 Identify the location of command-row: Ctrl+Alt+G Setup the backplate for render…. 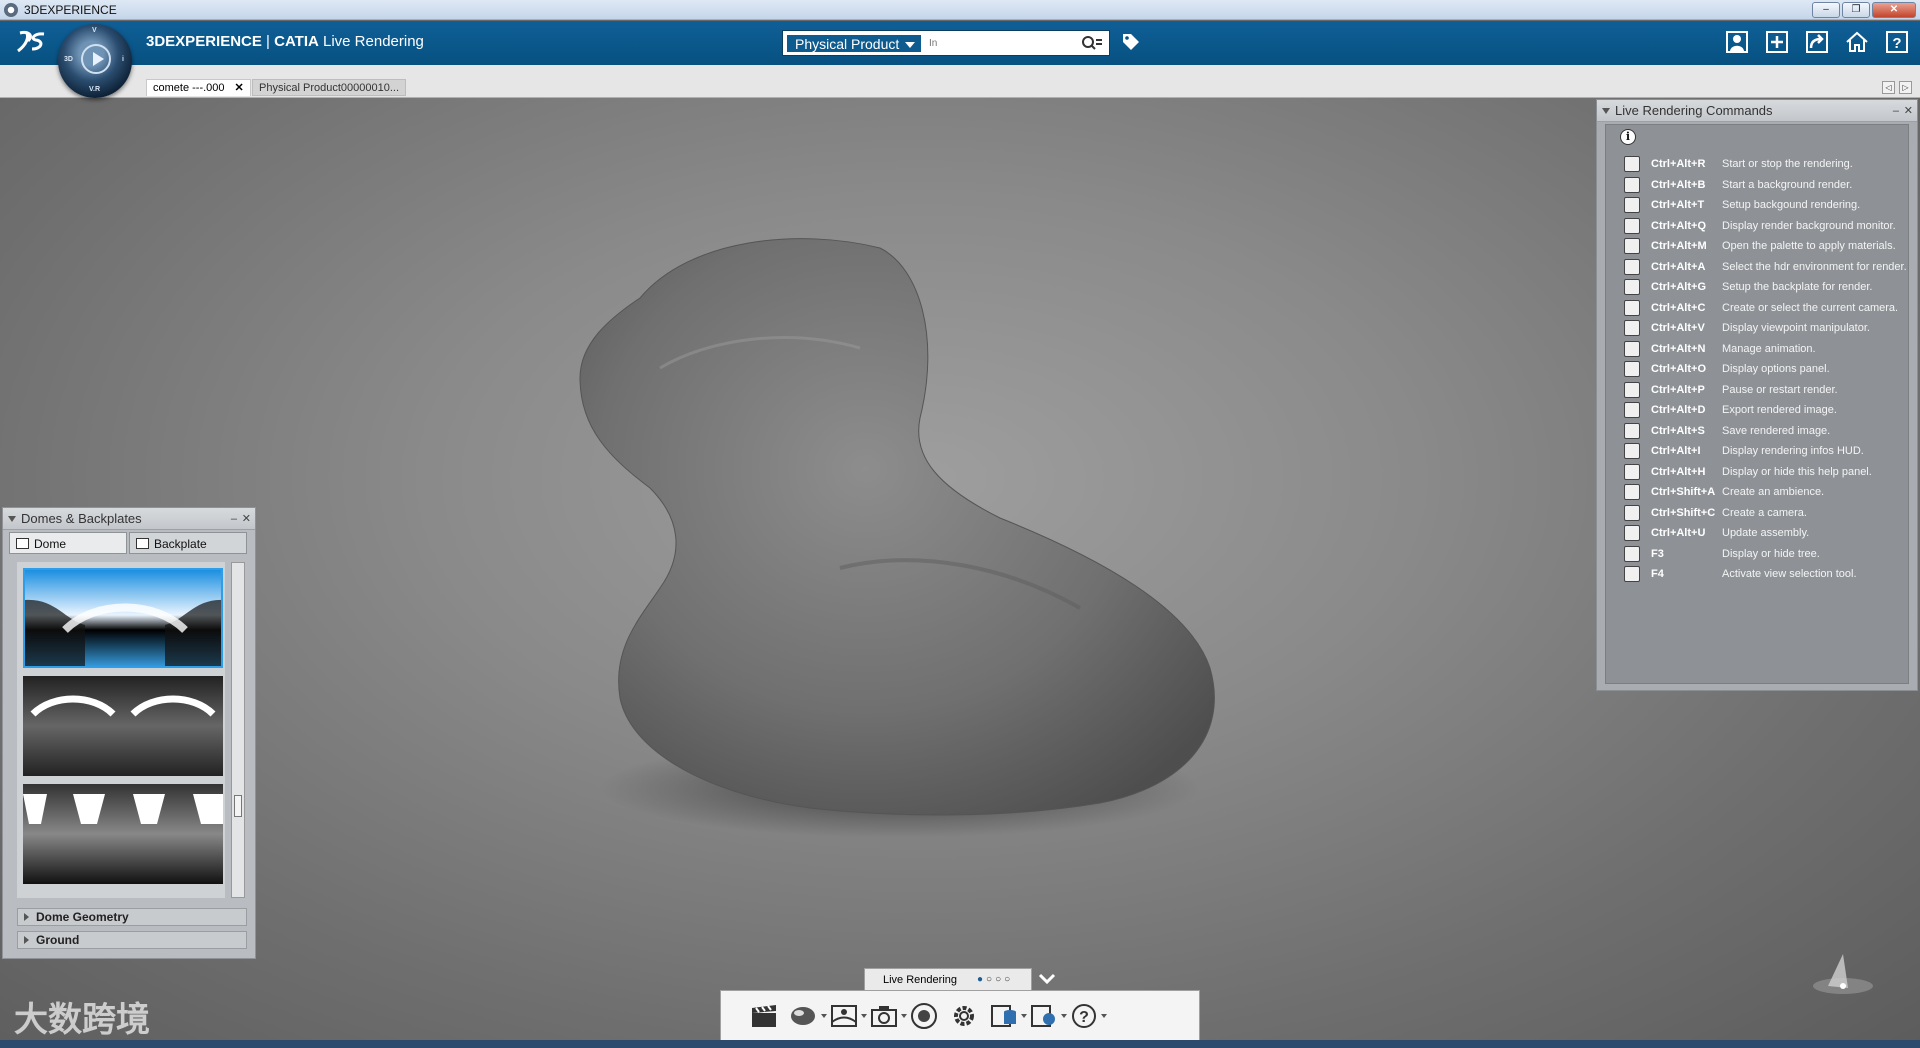
(1763, 287).